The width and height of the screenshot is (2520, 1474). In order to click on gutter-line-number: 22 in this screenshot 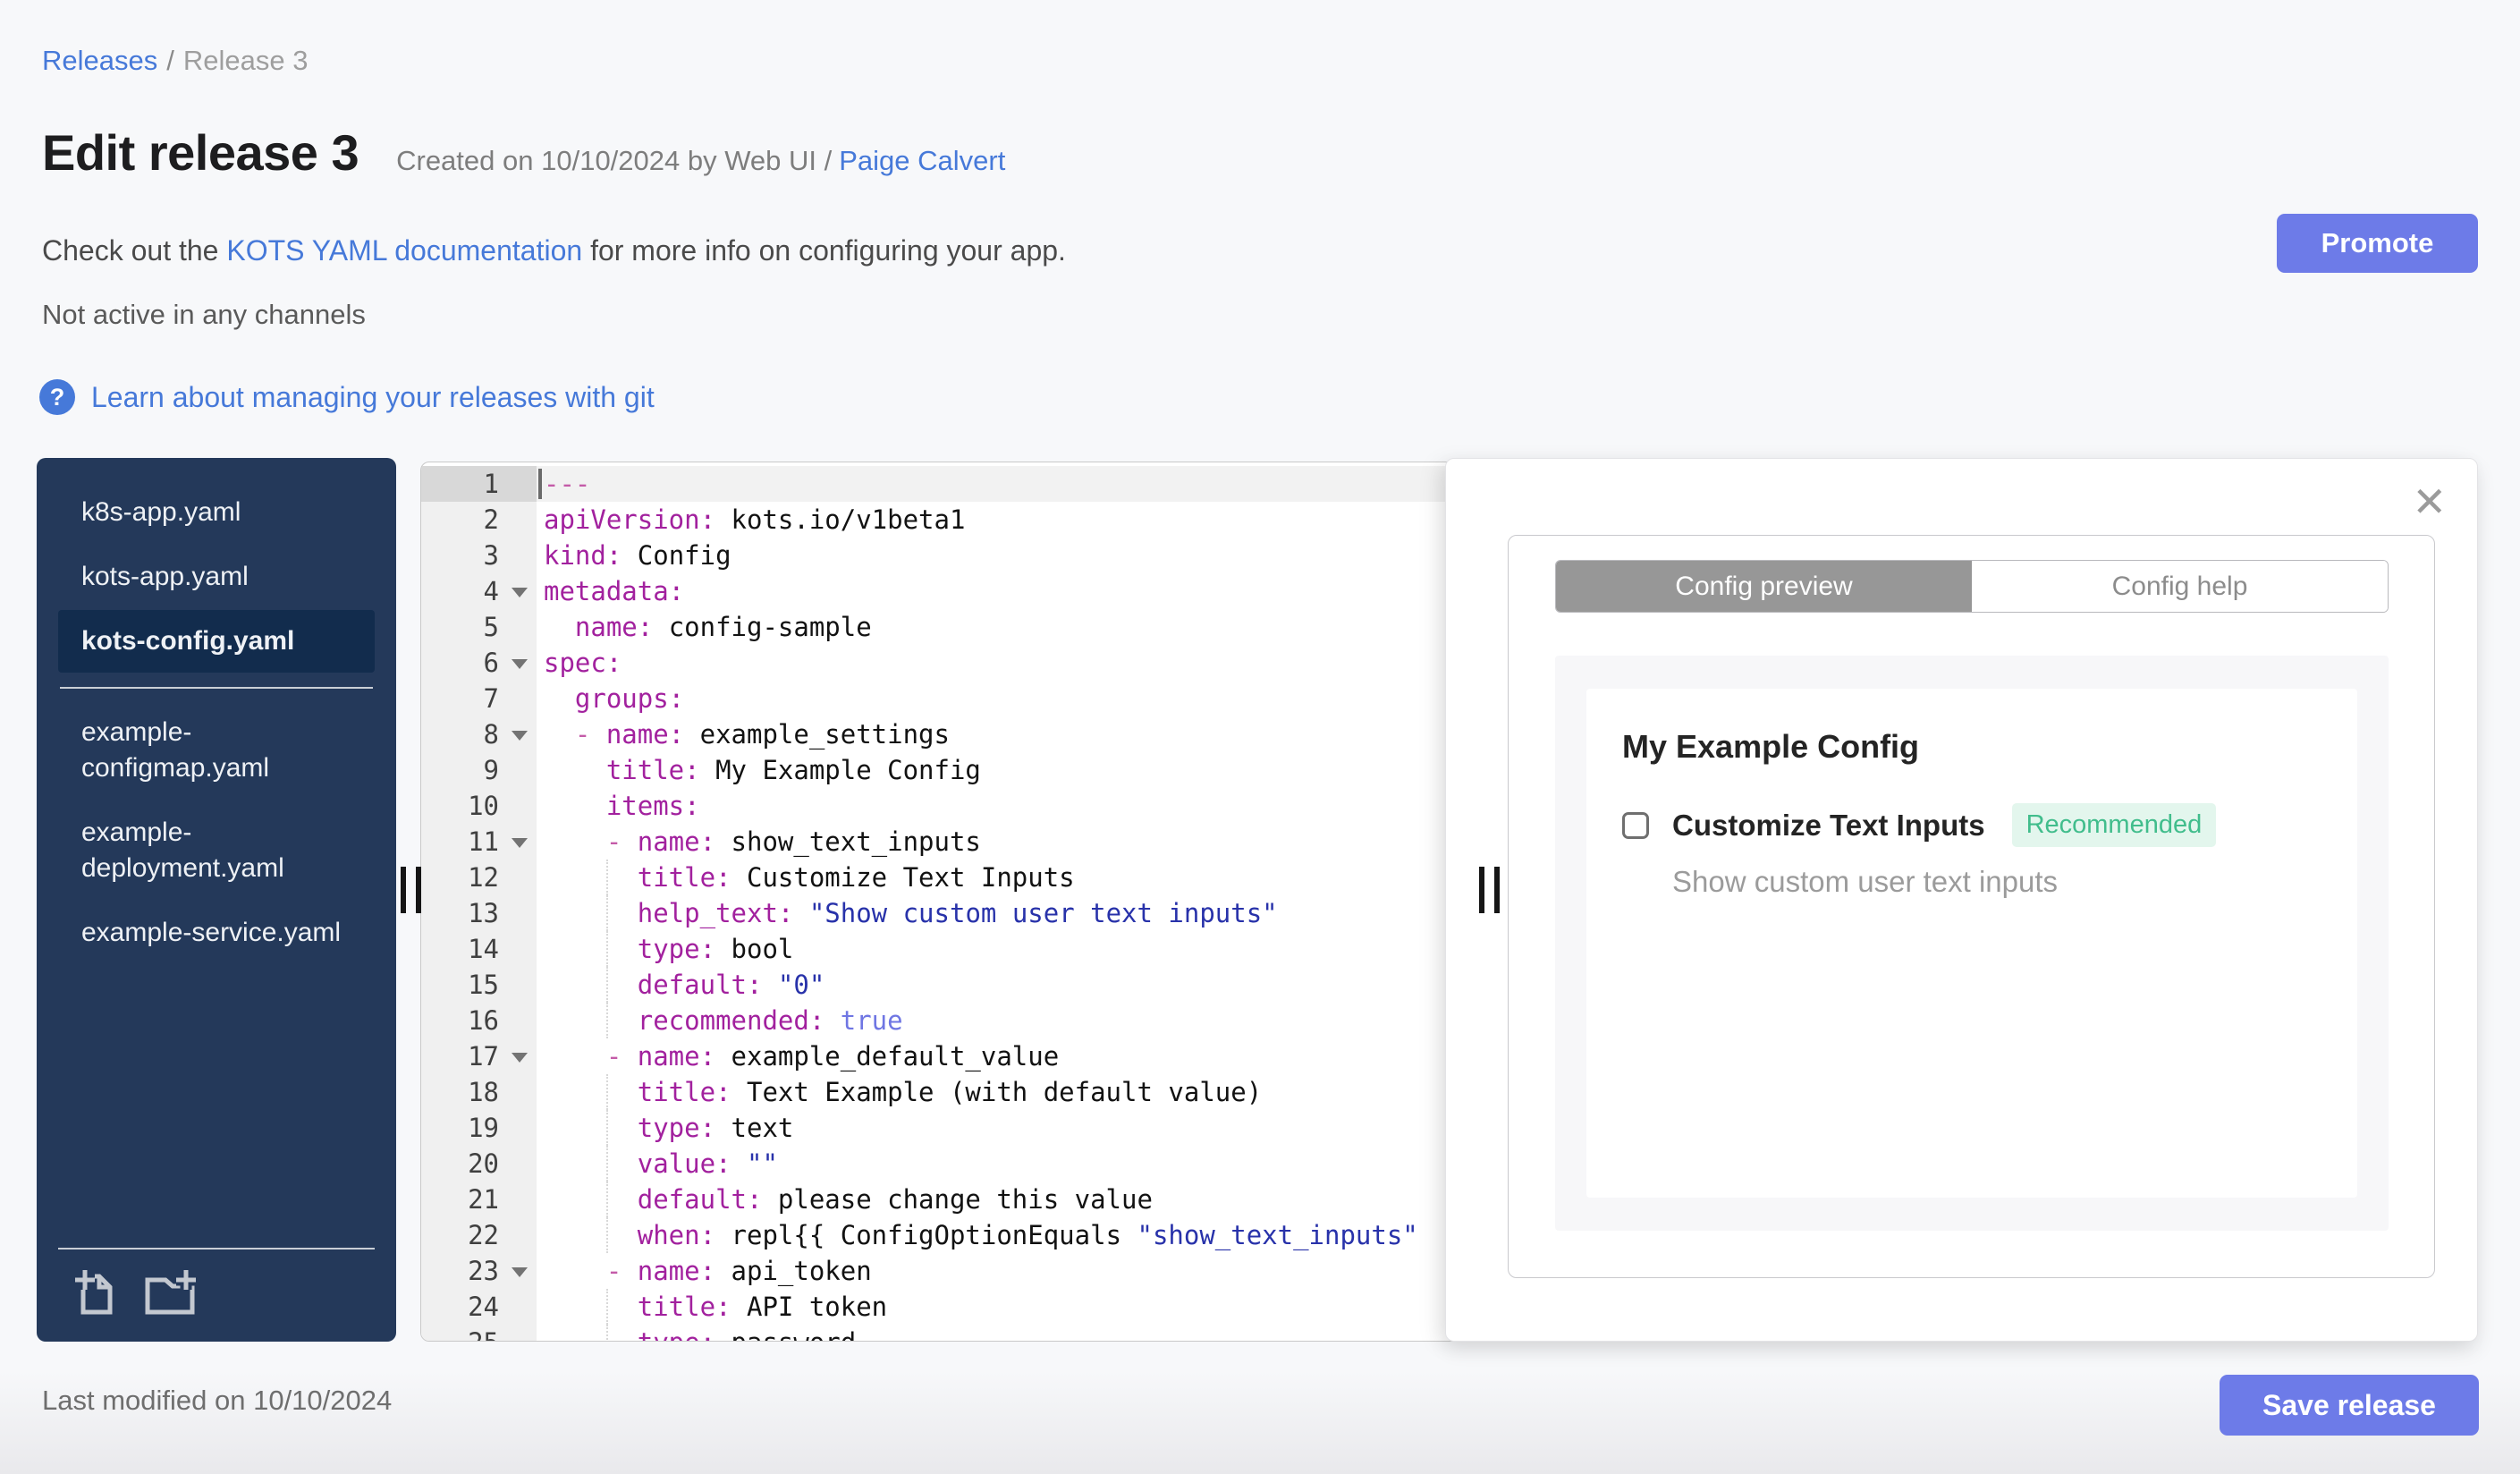, I will do `click(479, 1235)`.